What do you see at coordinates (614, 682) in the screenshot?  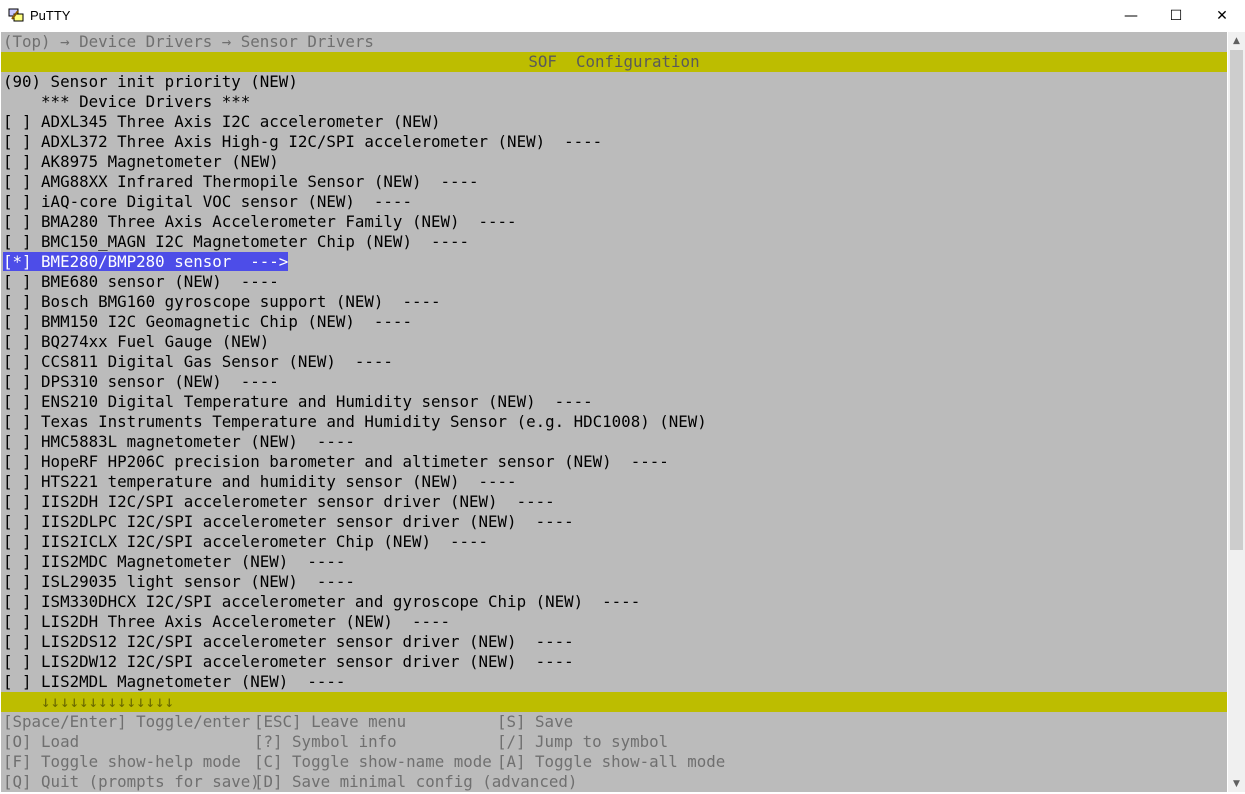 I see `menu-item: [ ] LIS2MDL Magnetometer (NEW) ----` at bounding box center [614, 682].